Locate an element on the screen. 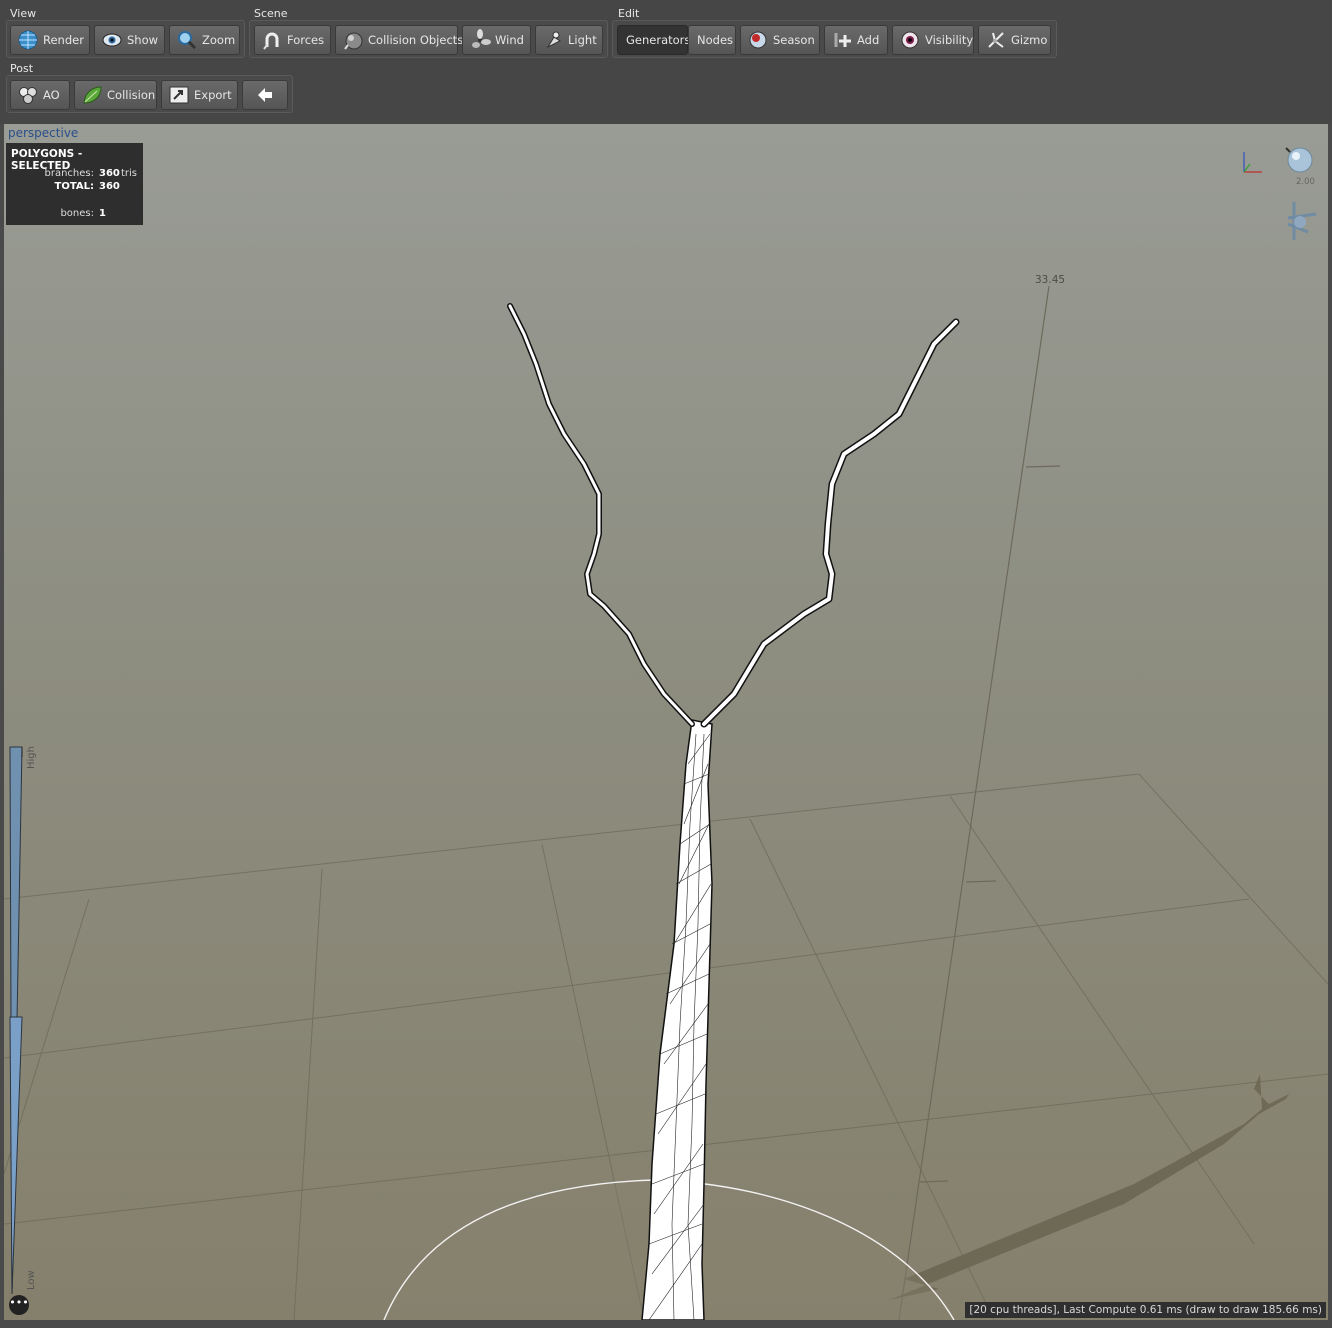 This screenshot has height=1328, width=1332. back-button is located at coordinates (265, 95).